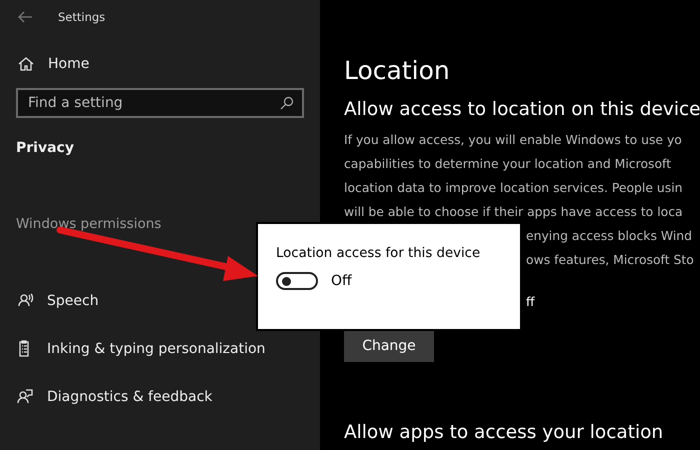 The height and width of the screenshot is (450, 700). I want to click on status-text: ff, so click(530, 301).